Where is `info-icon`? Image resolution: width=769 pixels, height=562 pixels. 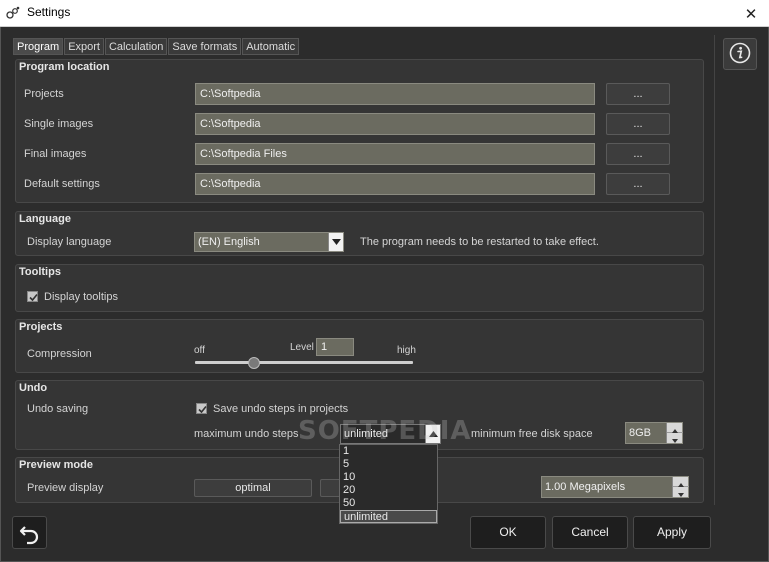
info-icon is located at coordinates (740, 54).